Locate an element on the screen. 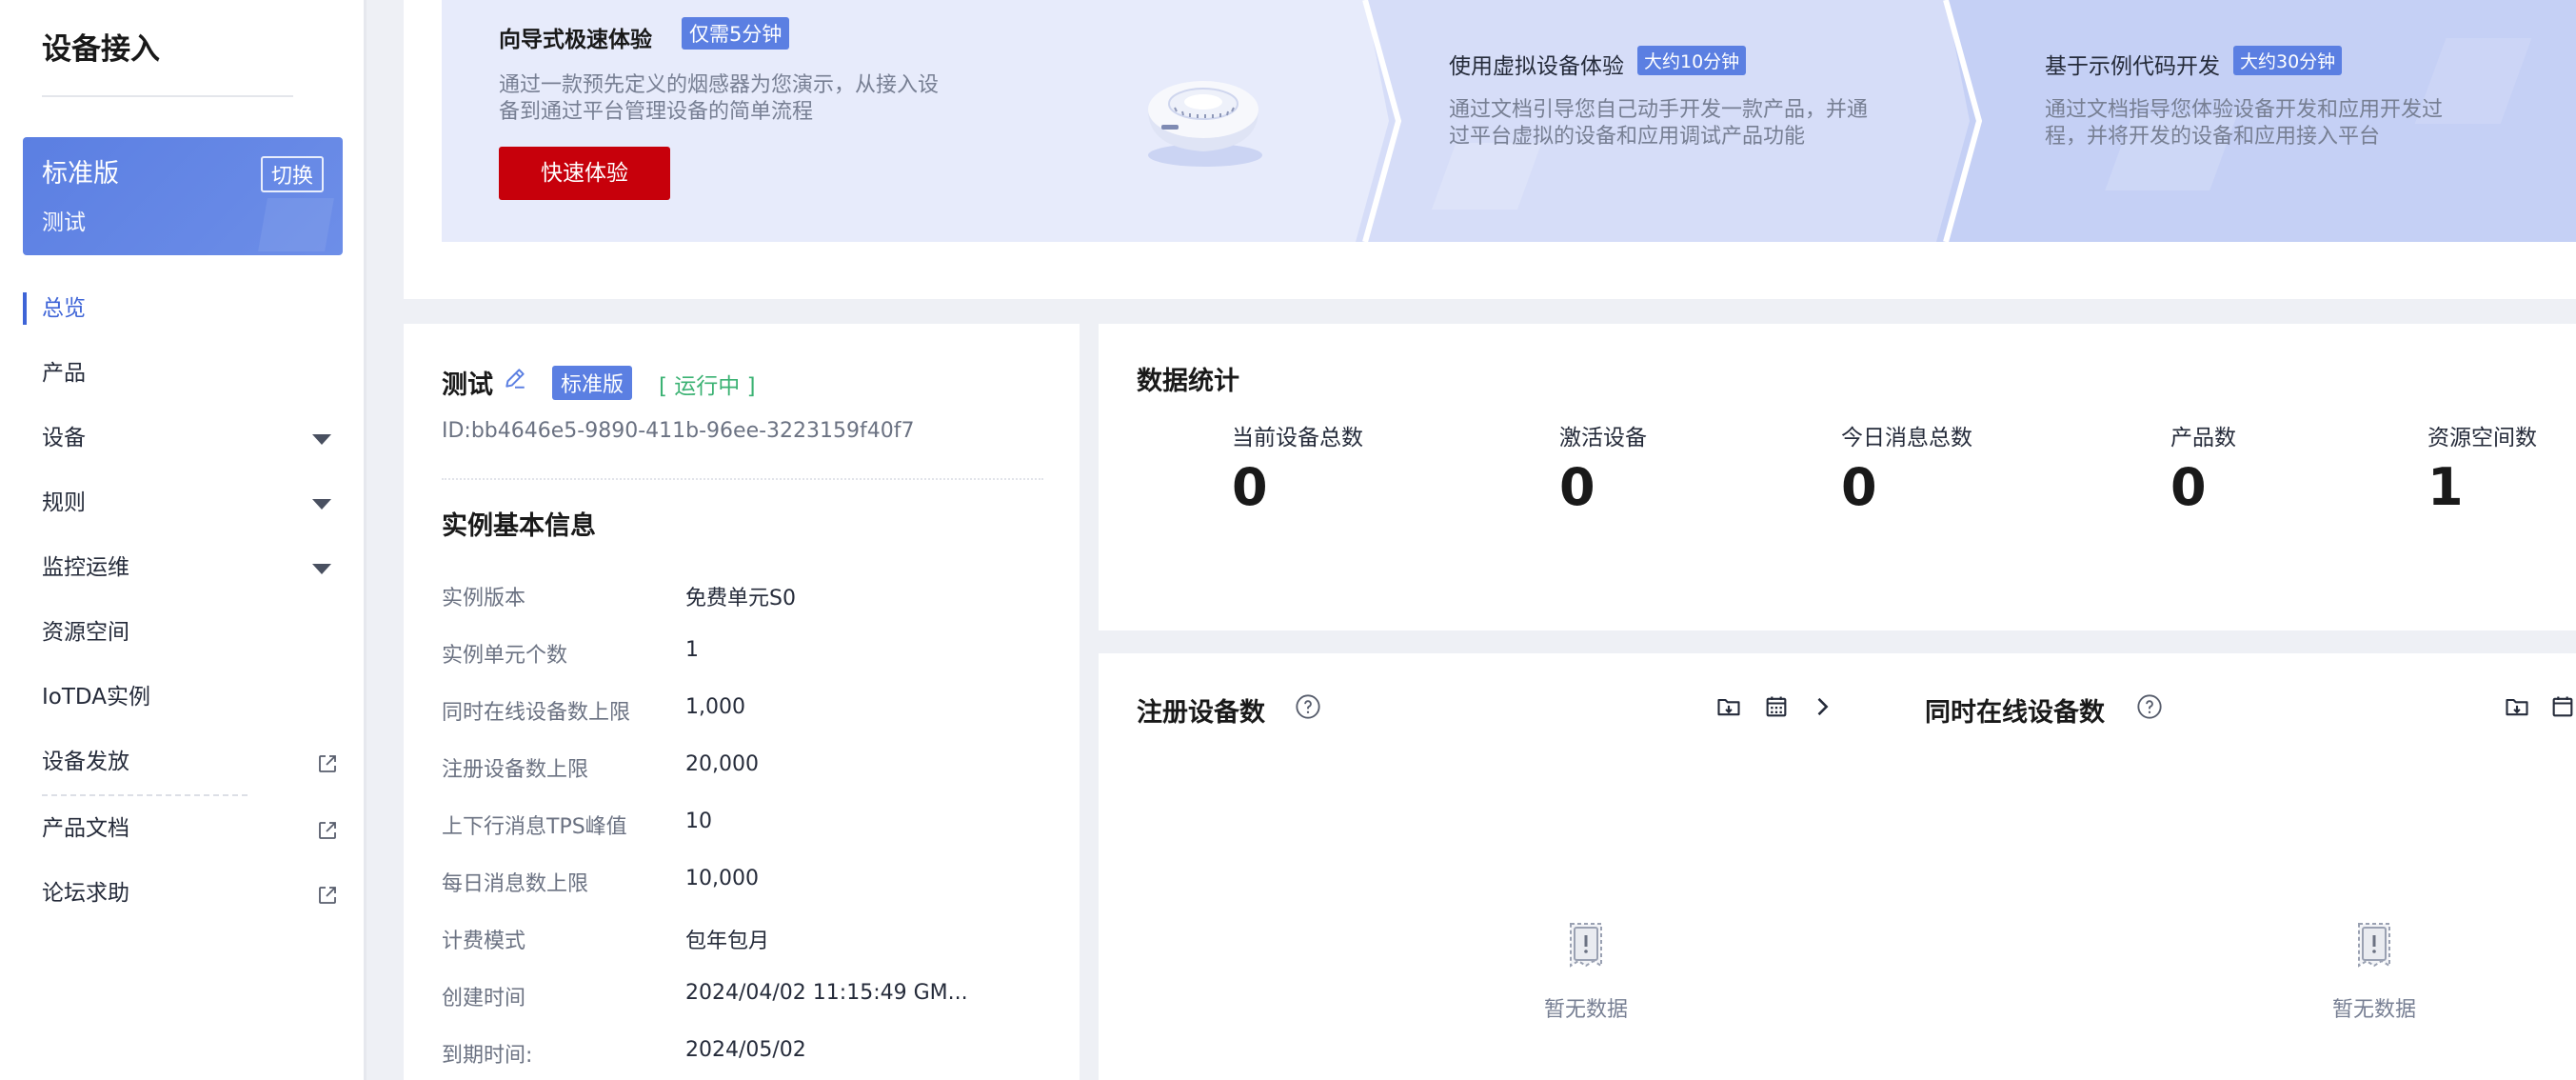  instance-divider is located at coordinates (742, 479).